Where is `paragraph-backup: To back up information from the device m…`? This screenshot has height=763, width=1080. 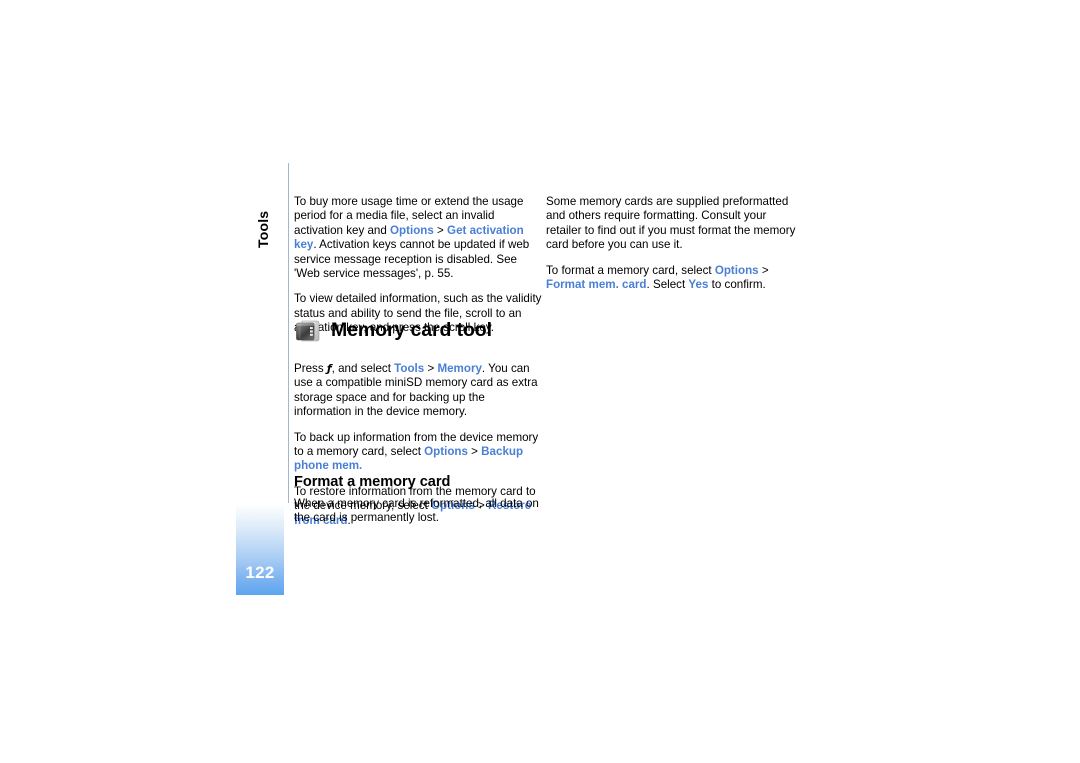 paragraph-backup: To back up information from the device m… is located at coordinates (419, 452).